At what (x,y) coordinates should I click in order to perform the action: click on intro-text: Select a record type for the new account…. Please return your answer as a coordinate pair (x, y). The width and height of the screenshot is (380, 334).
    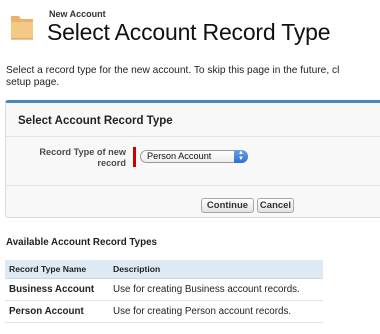
    Looking at the image, I should click on (193, 77).